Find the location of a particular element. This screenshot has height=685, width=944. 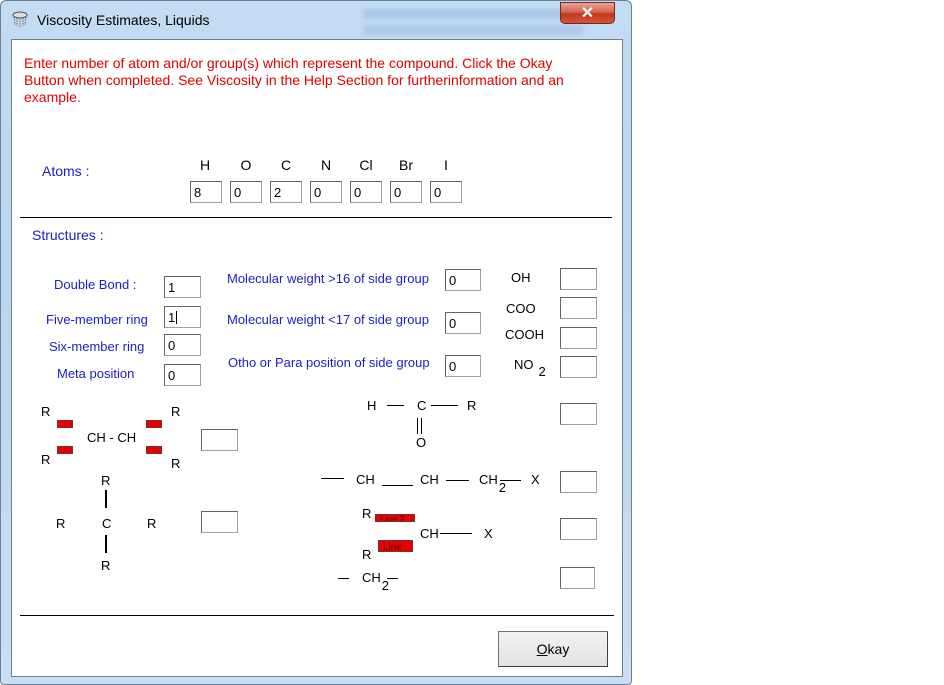

x-group: X is located at coordinates (488, 533).